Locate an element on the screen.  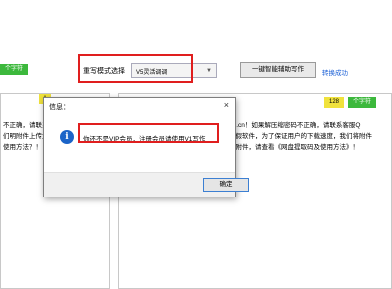
word-count-badge-left: 个字符 is located at coordinates (14, 69).